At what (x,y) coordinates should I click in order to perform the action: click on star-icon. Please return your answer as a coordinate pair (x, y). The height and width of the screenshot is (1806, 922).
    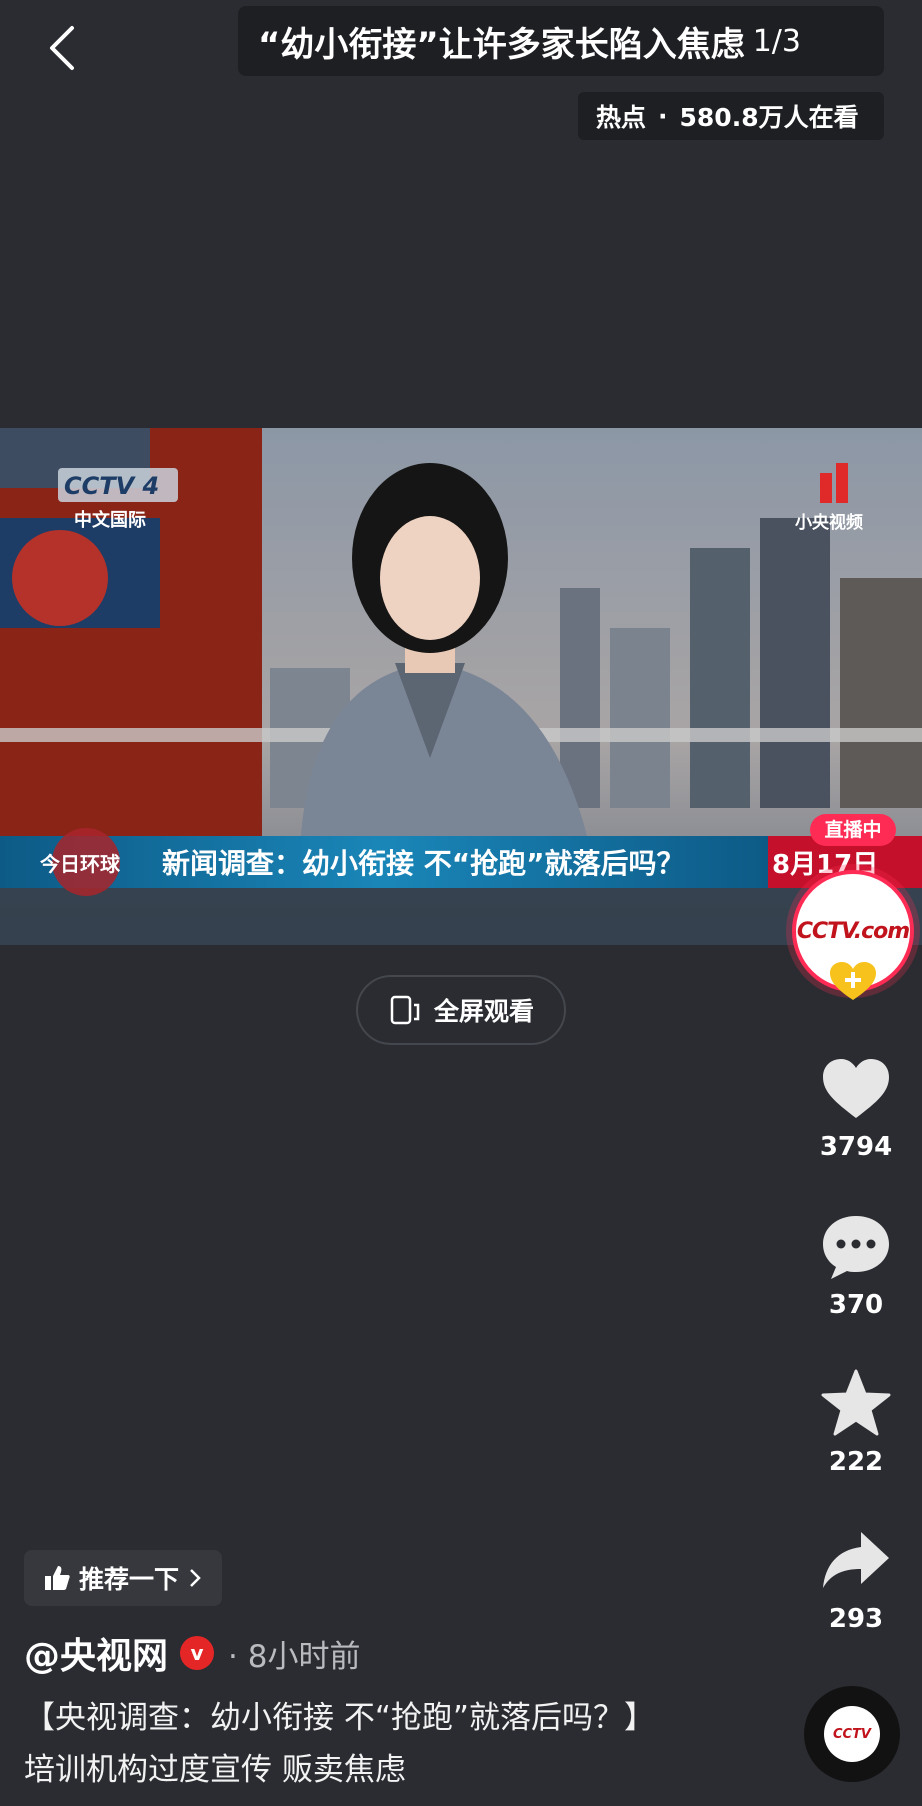
    Looking at the image, I should click on (856, 1402).